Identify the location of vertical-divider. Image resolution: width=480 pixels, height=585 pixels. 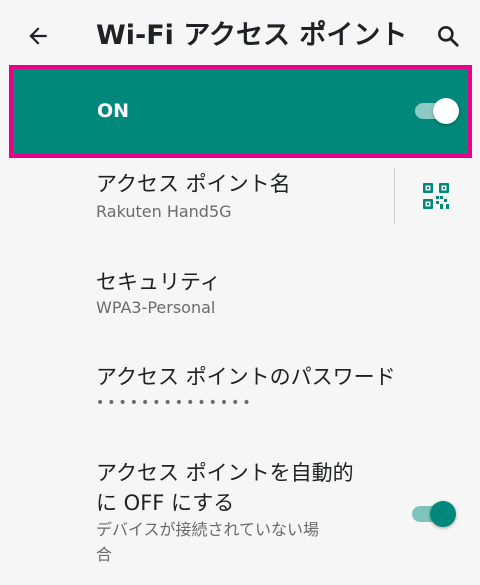
(394, 196).